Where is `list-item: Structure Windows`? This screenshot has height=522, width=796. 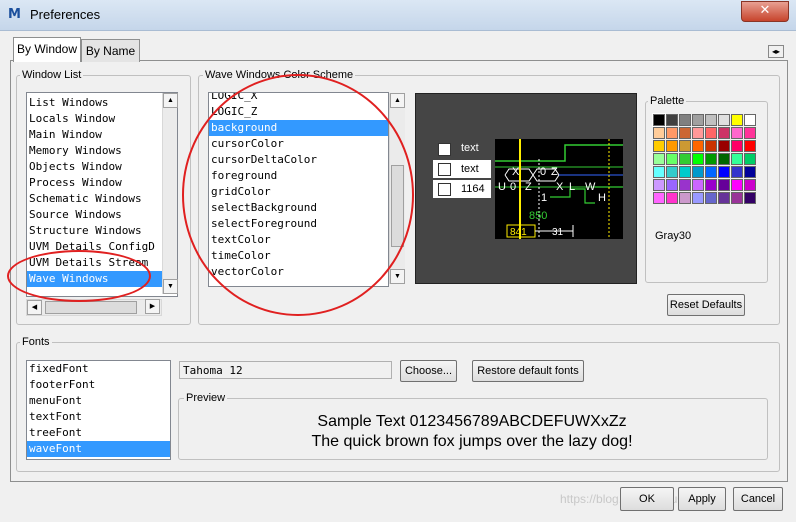
list-item: Structure Windows is located at coordinates (102, 231).